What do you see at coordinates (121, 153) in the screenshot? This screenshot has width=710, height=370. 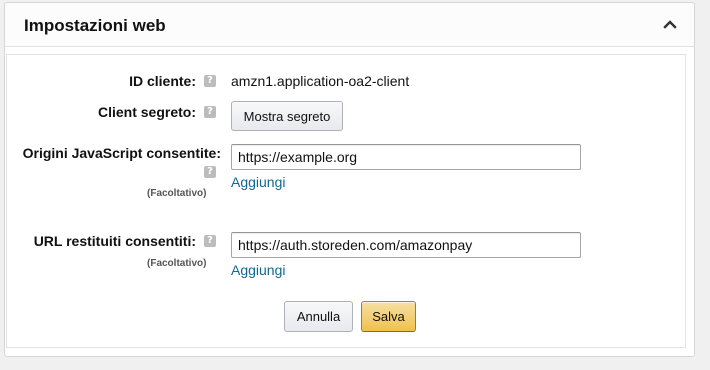 I see `js-origins-label: Origini JavaScript consentite:` at bounding box center [121, 153].